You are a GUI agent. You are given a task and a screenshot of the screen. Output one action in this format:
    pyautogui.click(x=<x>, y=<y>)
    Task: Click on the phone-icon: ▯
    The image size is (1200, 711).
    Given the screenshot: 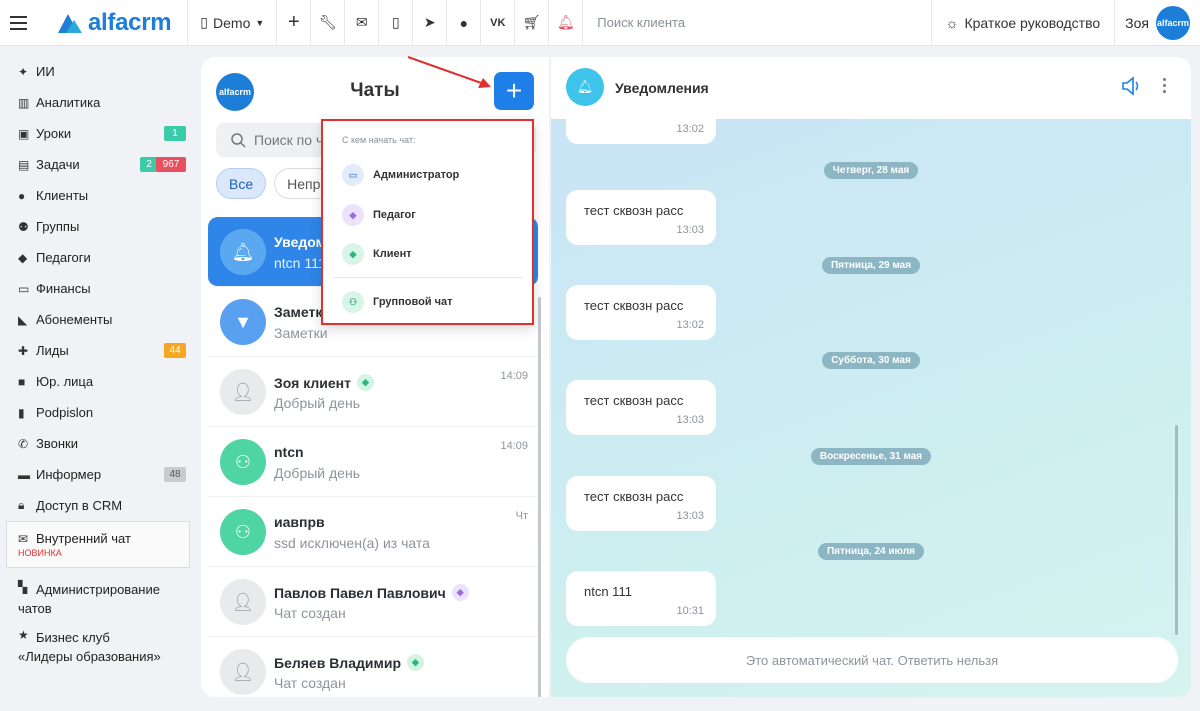 What is the action you would take?
    pyautogui.click(x=396, y=23)
    